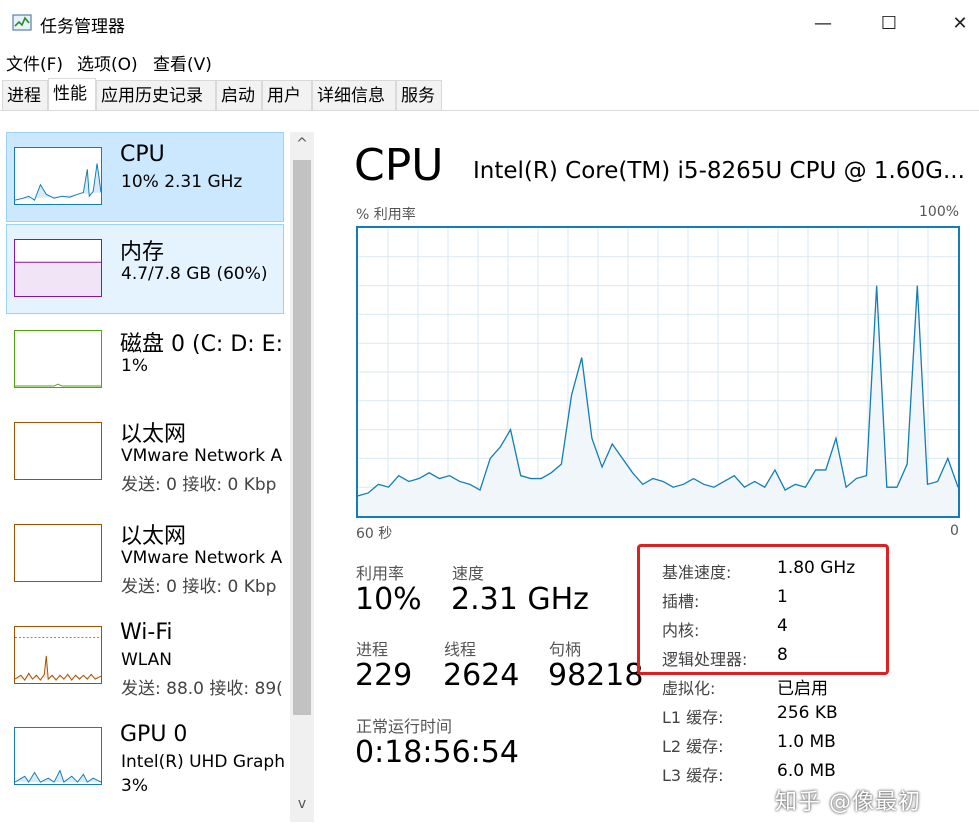 This screenshot has height=837, width=979. What do you see at coordinates (384, 675) in the screenshot?
I see `processes-value: 229` at bounding box center [384, 675].